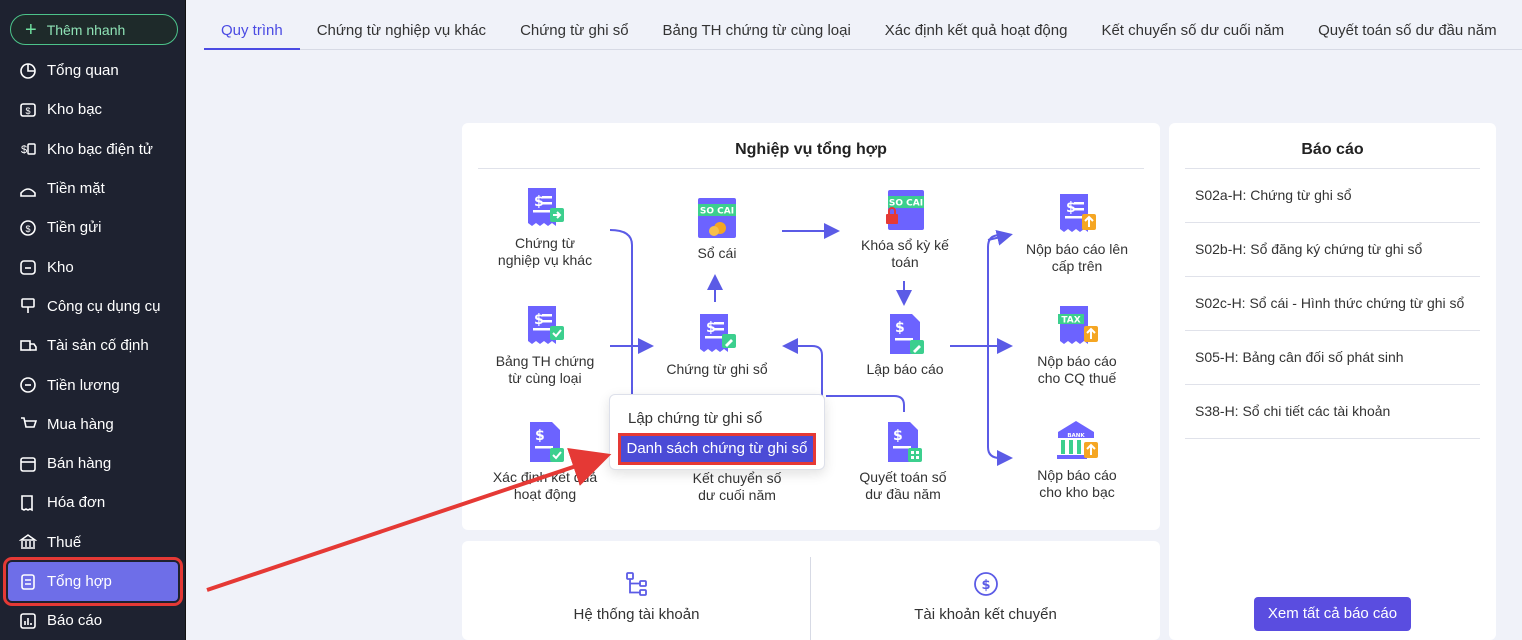  I want to click on sidebar-item-14: Báo cáo, so click(93, 620).